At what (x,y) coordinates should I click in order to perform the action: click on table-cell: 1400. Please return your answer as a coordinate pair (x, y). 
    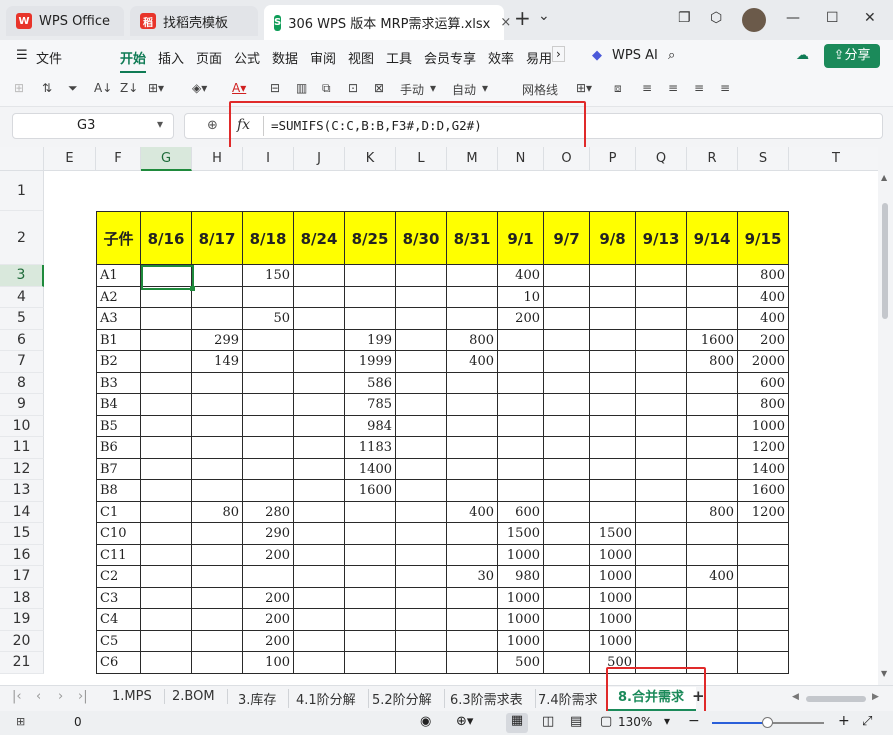
    Looking at the image, I should click on (370, 469).